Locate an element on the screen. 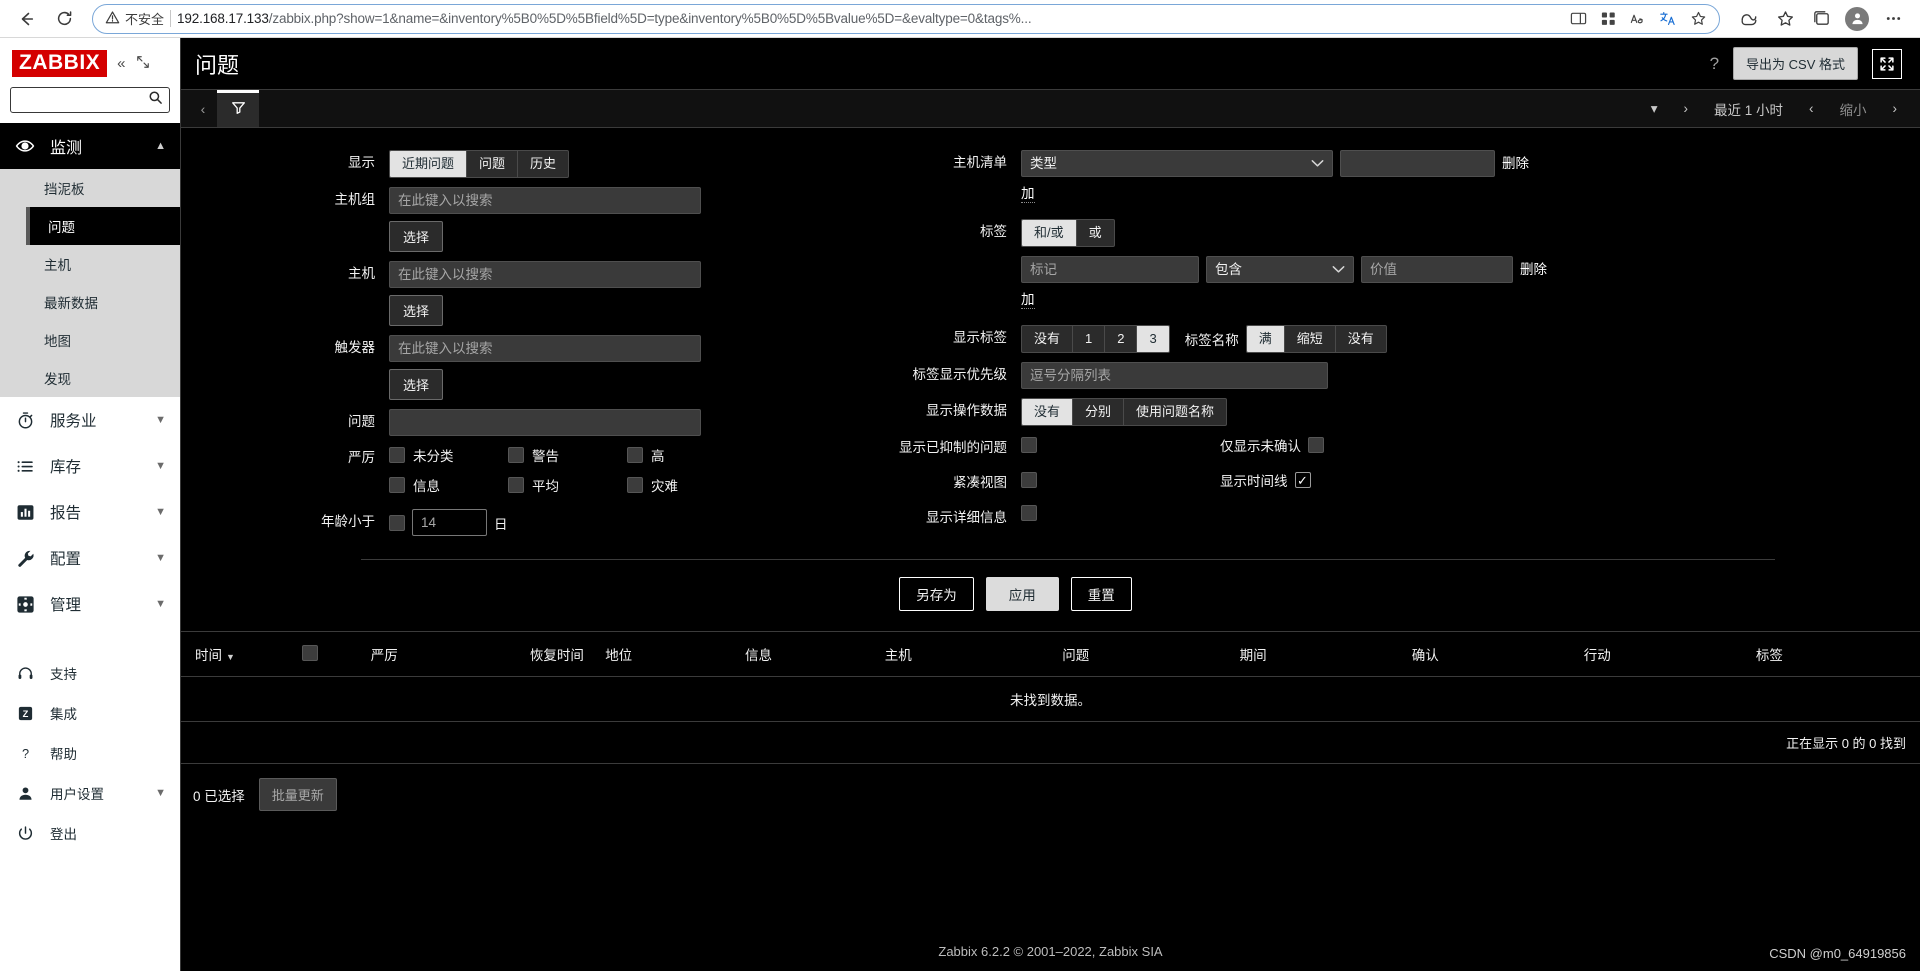 The height and width of the screenshot is (971, 1920). back-arrow-icon is located at coordinates (26, 19).